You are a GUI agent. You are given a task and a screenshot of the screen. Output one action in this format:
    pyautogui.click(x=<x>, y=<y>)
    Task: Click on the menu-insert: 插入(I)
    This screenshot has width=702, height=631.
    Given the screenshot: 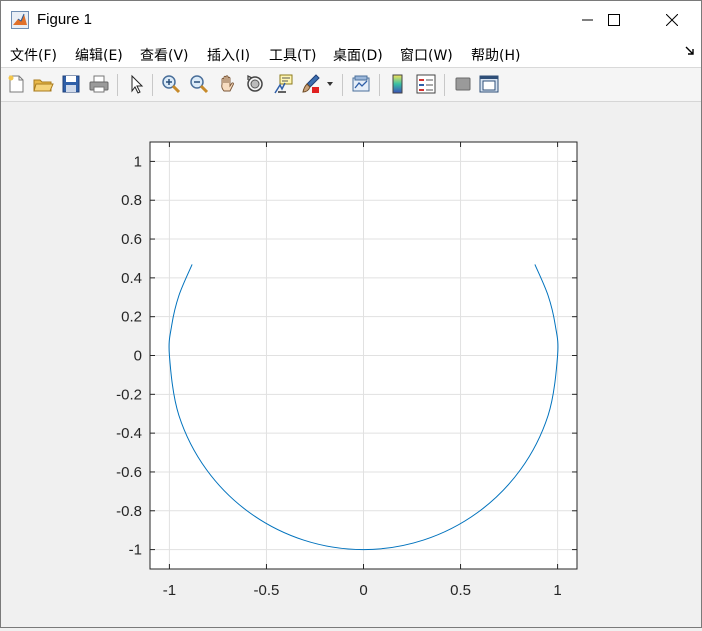 What is the action you would take?
    pyautogui.click(x=228, y=55)
    